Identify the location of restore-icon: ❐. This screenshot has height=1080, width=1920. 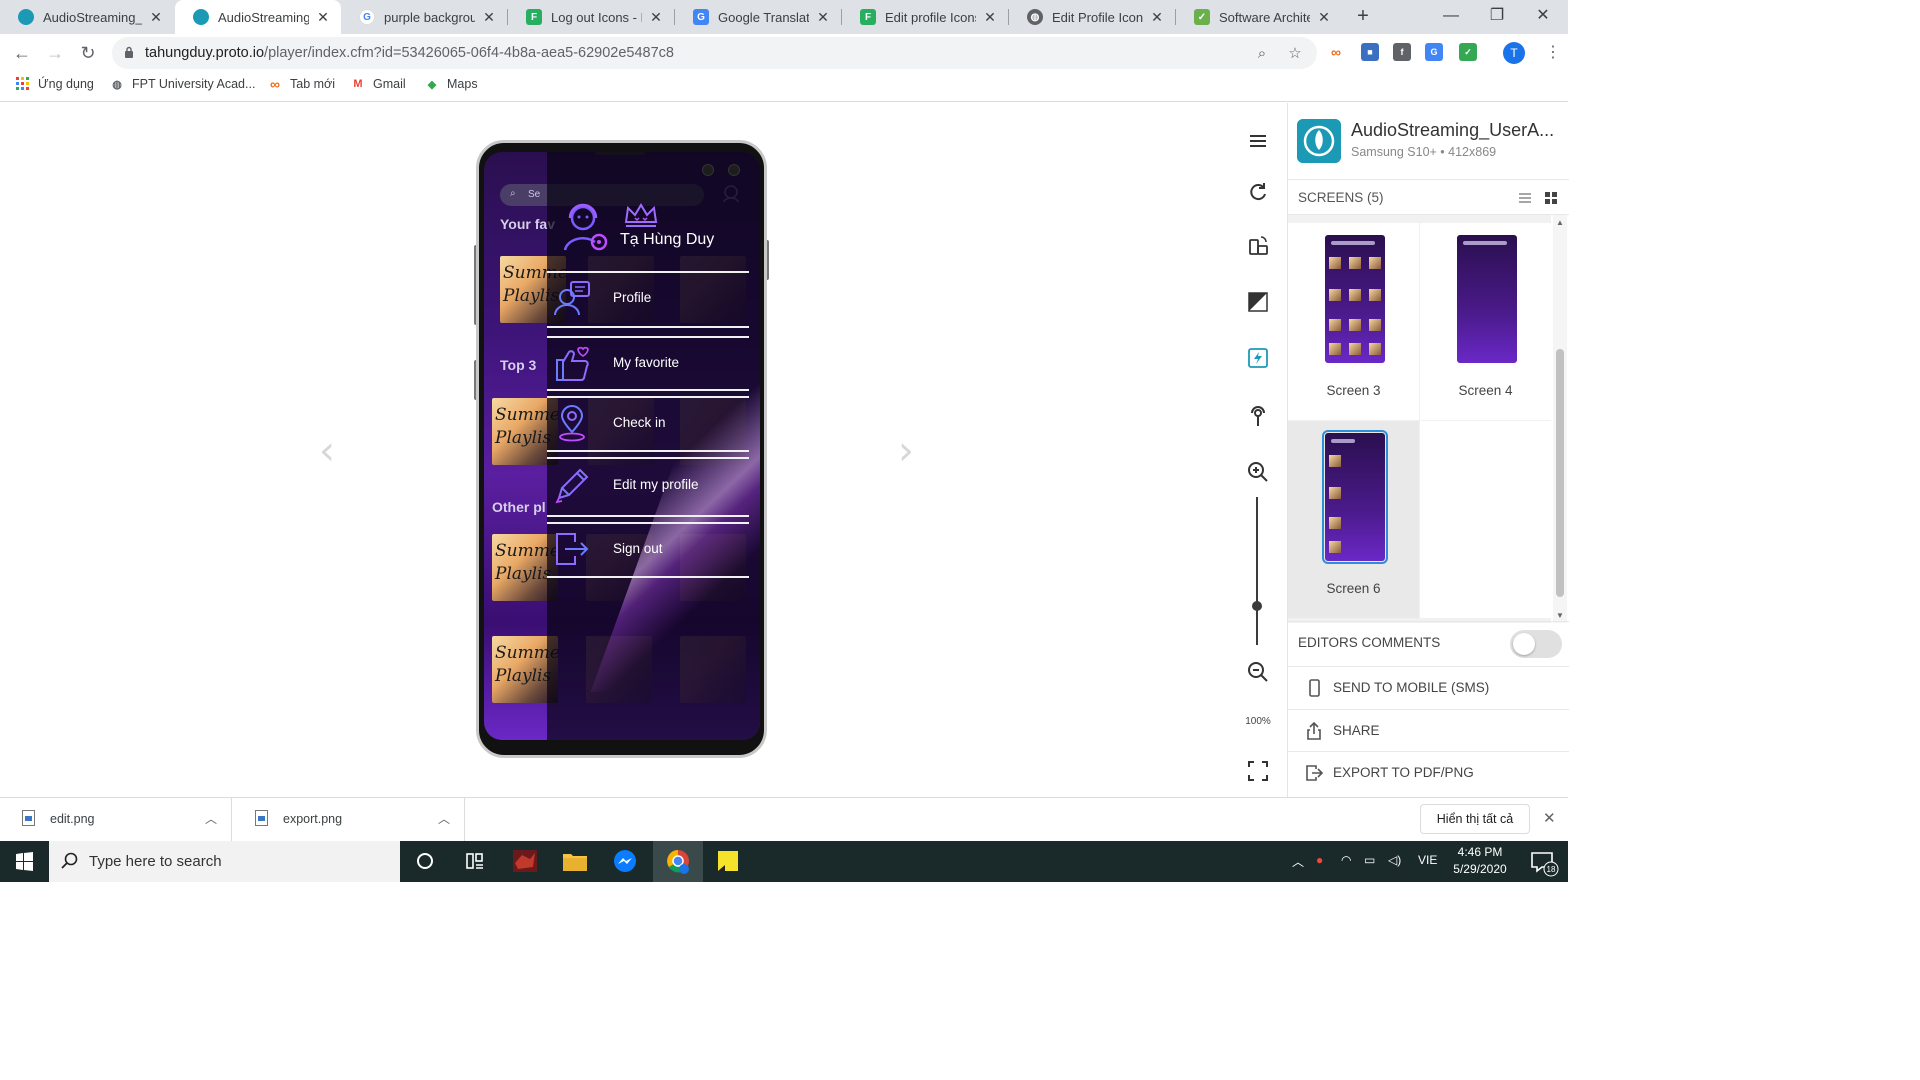
(1497, 17).